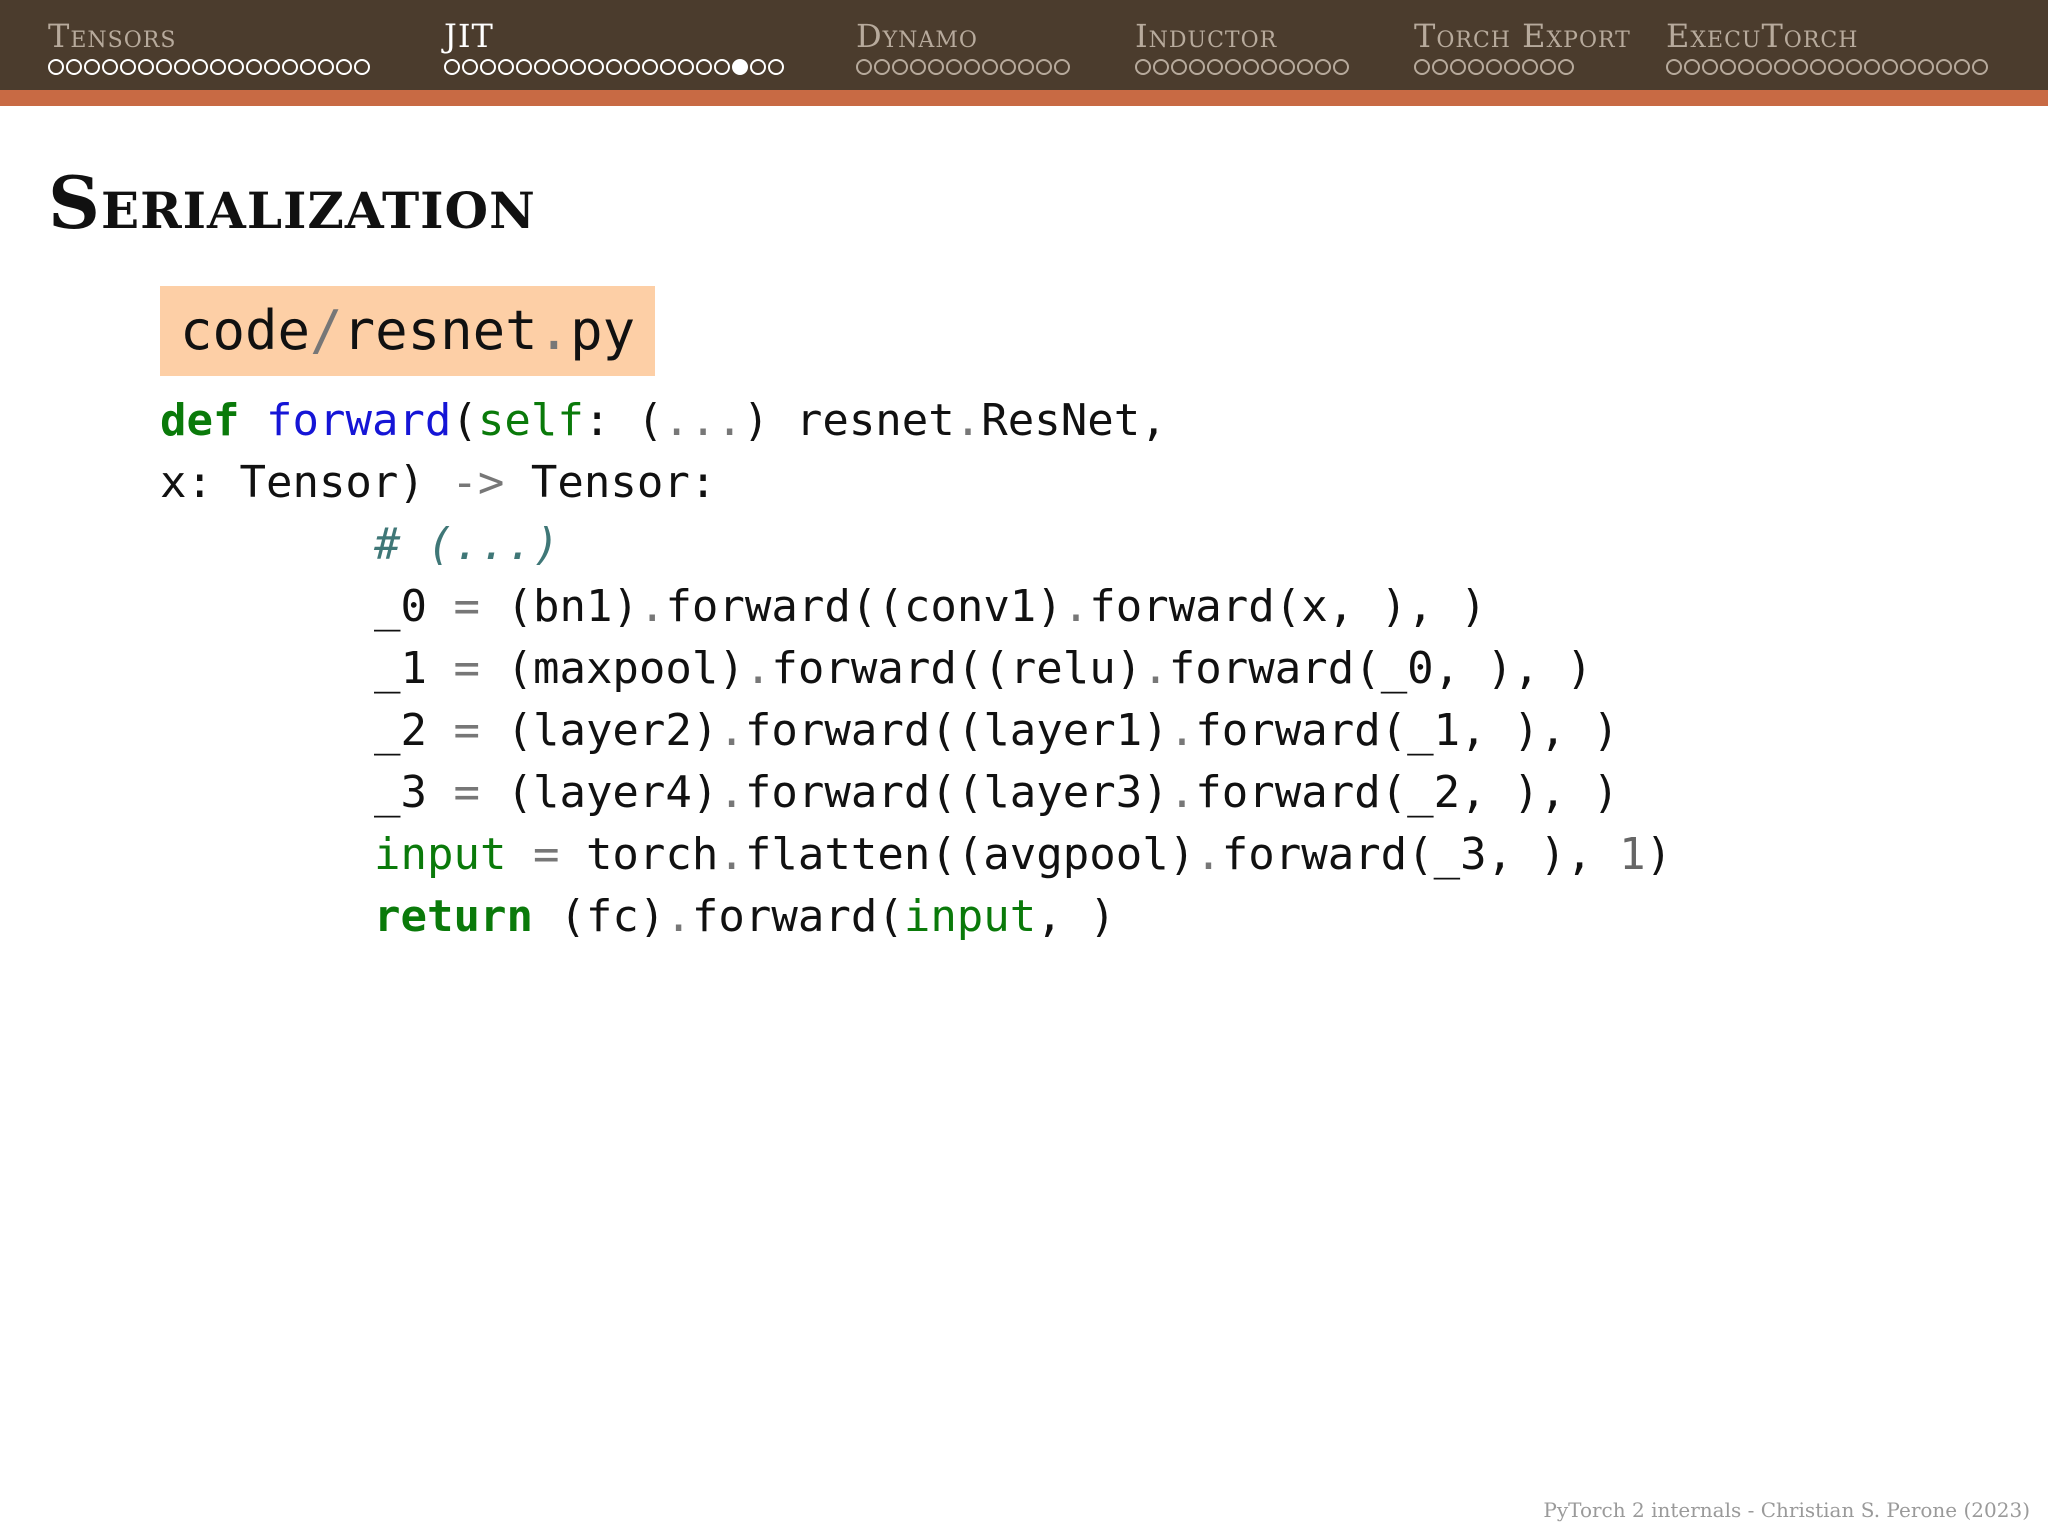  Describe the element at coordinates (209, 36) in the screenshot. I see `nav-section-title: Tensors` at that location.